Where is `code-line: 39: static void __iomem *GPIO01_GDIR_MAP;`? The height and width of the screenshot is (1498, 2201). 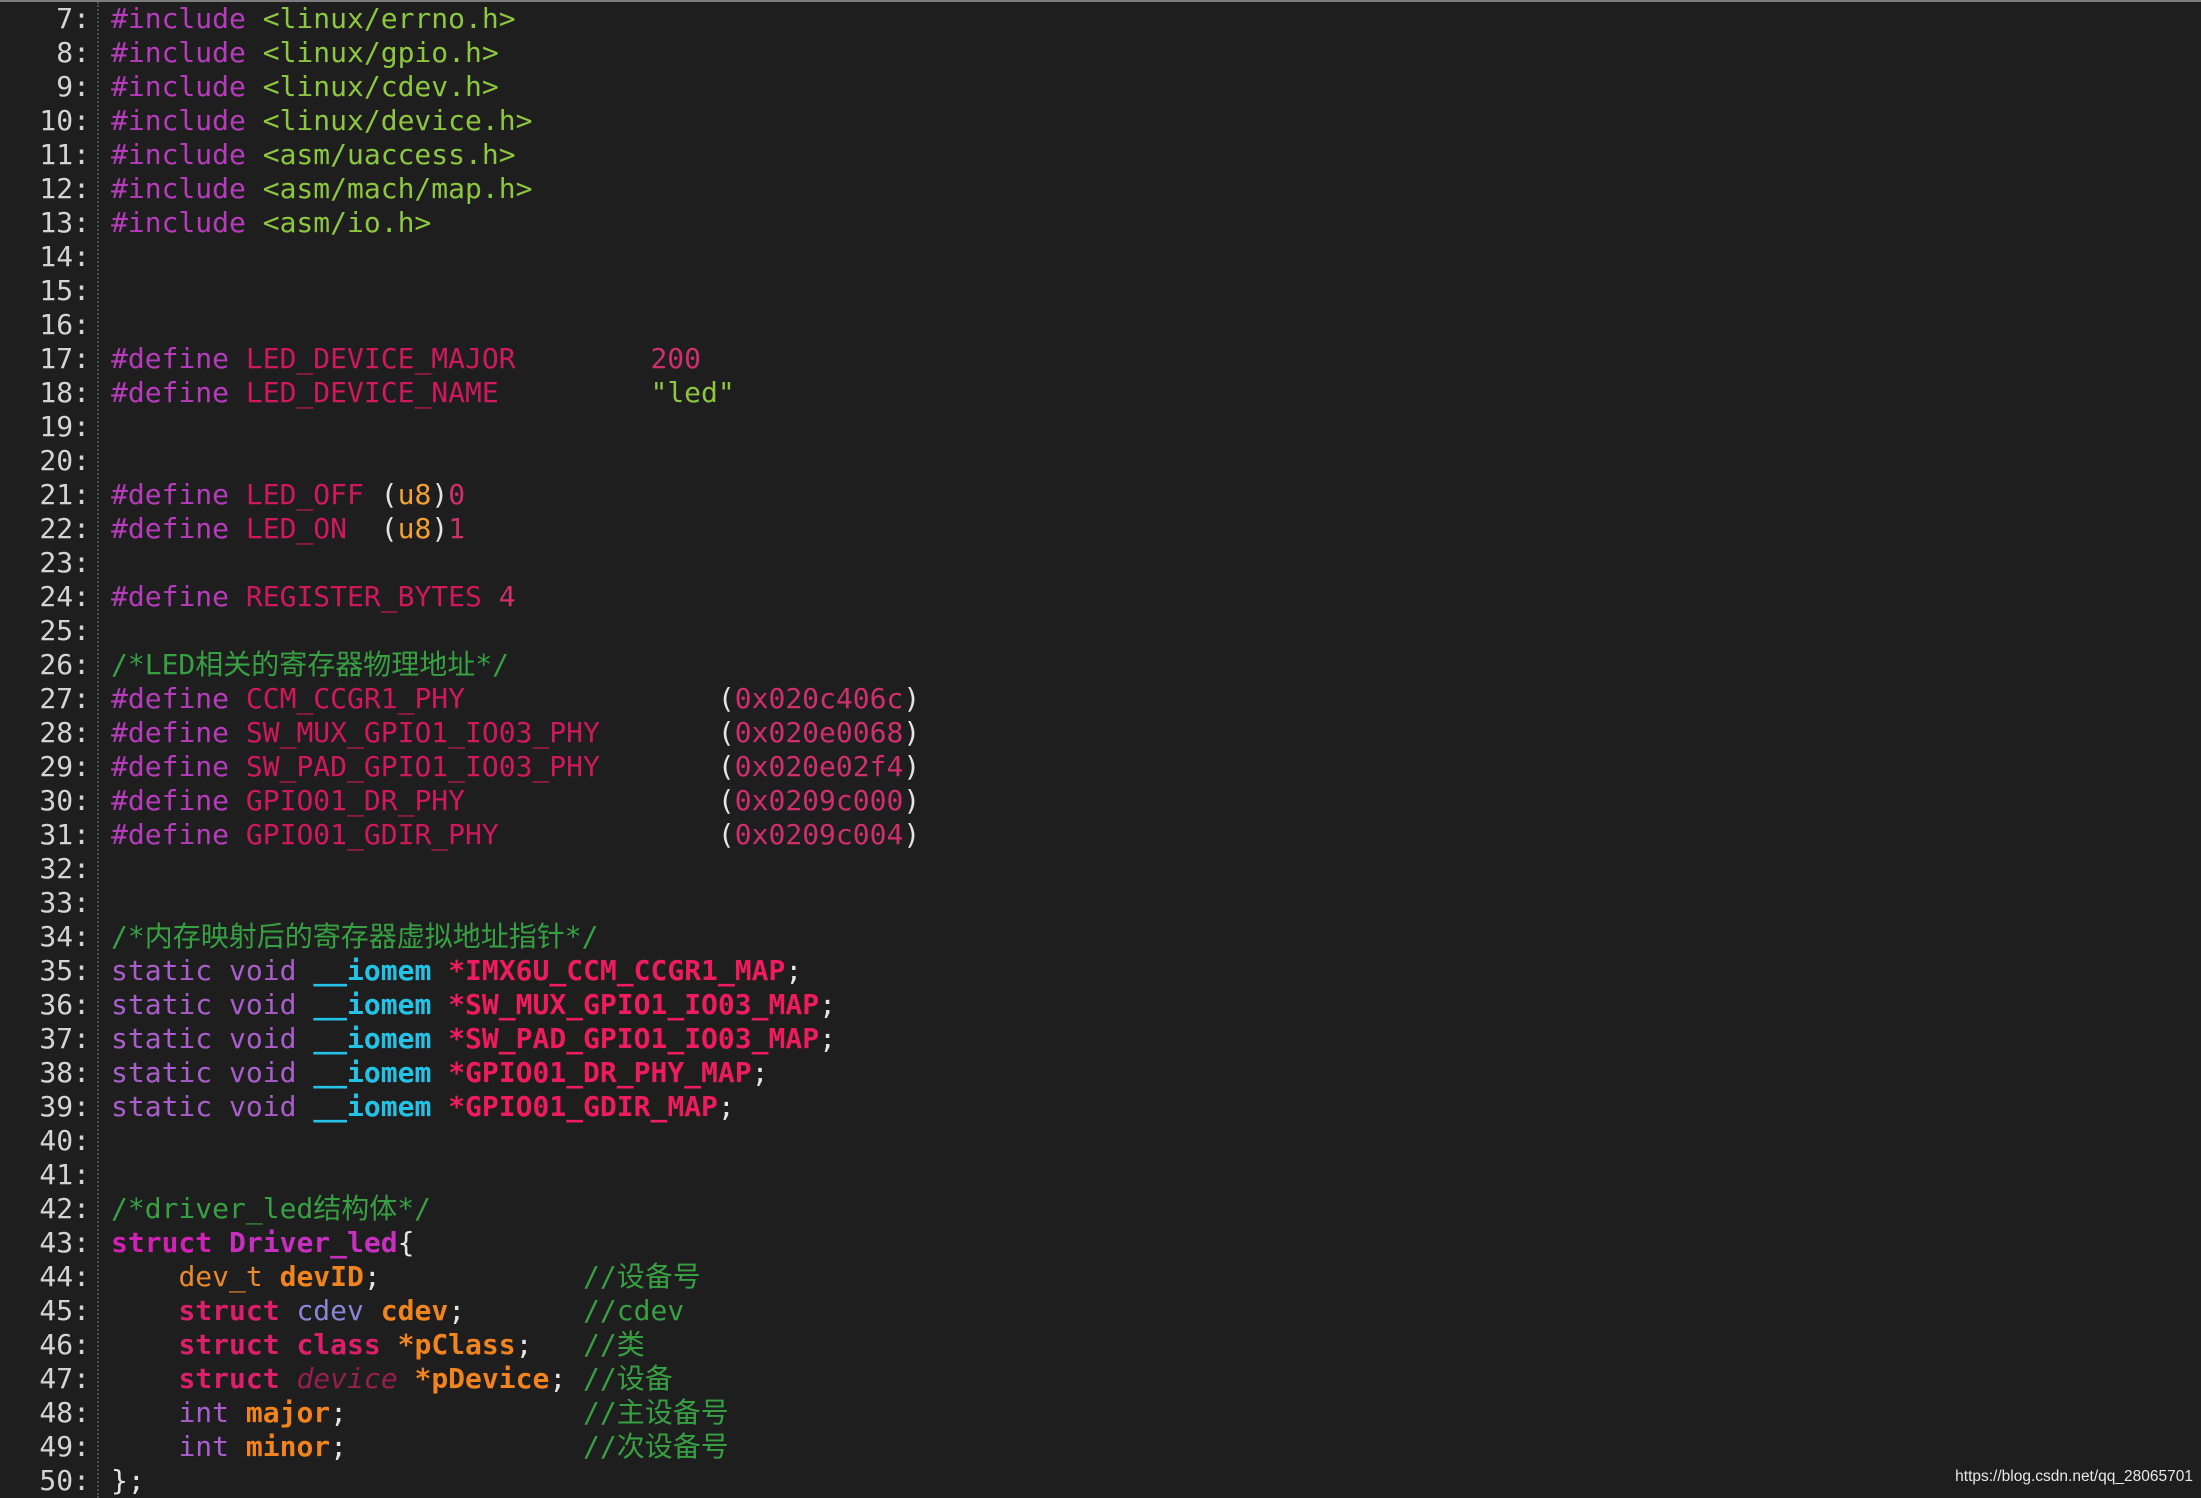
code-line: 39: static void __iomem *GPIO01_GDIR_MAP; is located at coordinates (1100, 1107).